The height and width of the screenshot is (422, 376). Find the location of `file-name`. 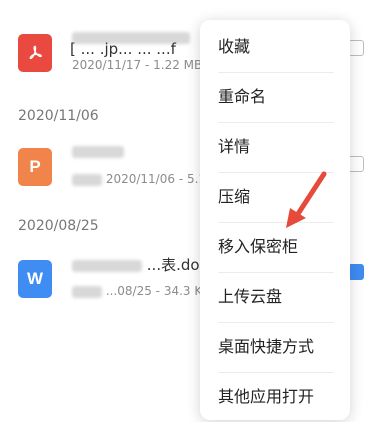

file-name is located at coordinates (98, 151).